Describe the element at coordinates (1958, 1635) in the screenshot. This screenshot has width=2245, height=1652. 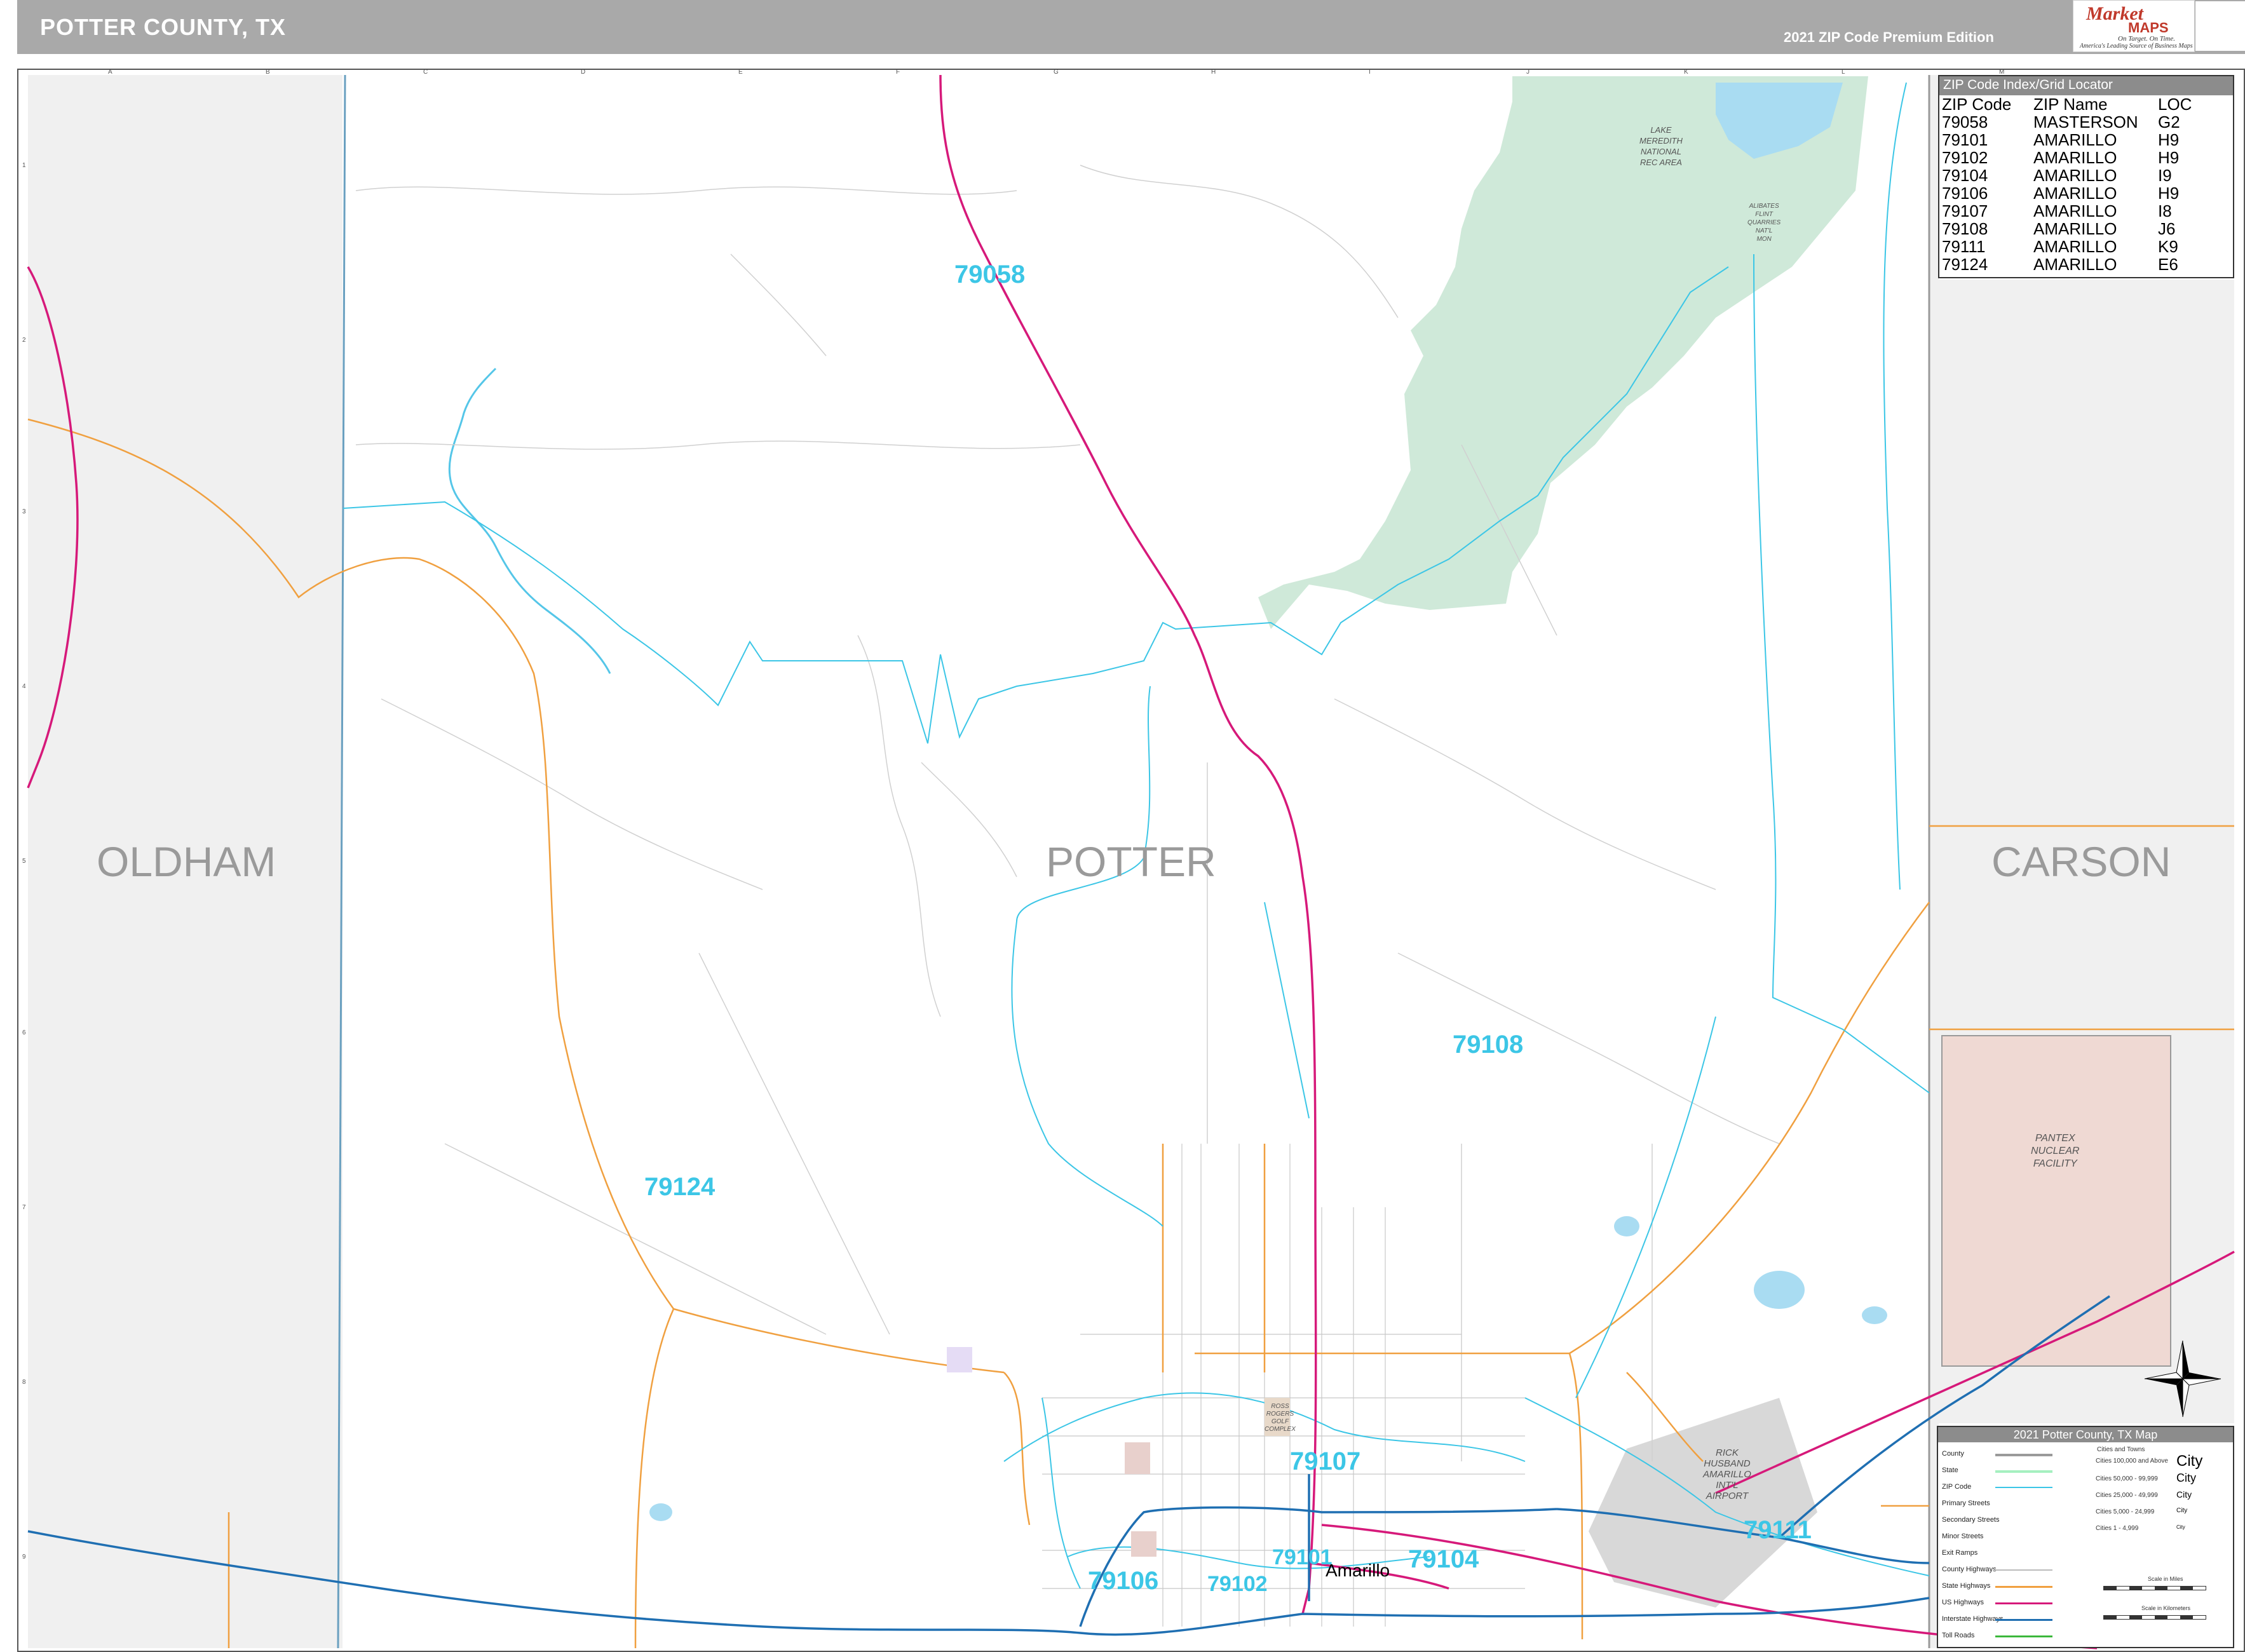
I see `legend-toll: Toll Roads` at that location.